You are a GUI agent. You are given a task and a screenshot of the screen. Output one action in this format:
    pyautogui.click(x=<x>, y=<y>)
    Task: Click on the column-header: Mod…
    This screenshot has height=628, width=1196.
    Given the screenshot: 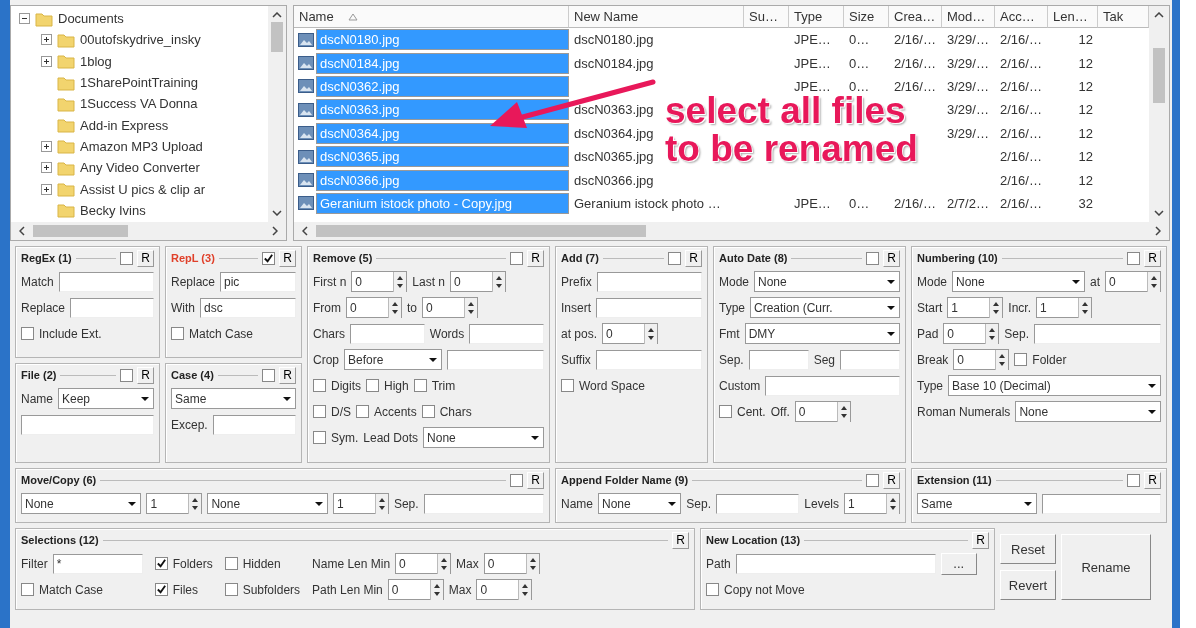 What is the action you would take?
    pyautogui.click(x=968, y=17)
    